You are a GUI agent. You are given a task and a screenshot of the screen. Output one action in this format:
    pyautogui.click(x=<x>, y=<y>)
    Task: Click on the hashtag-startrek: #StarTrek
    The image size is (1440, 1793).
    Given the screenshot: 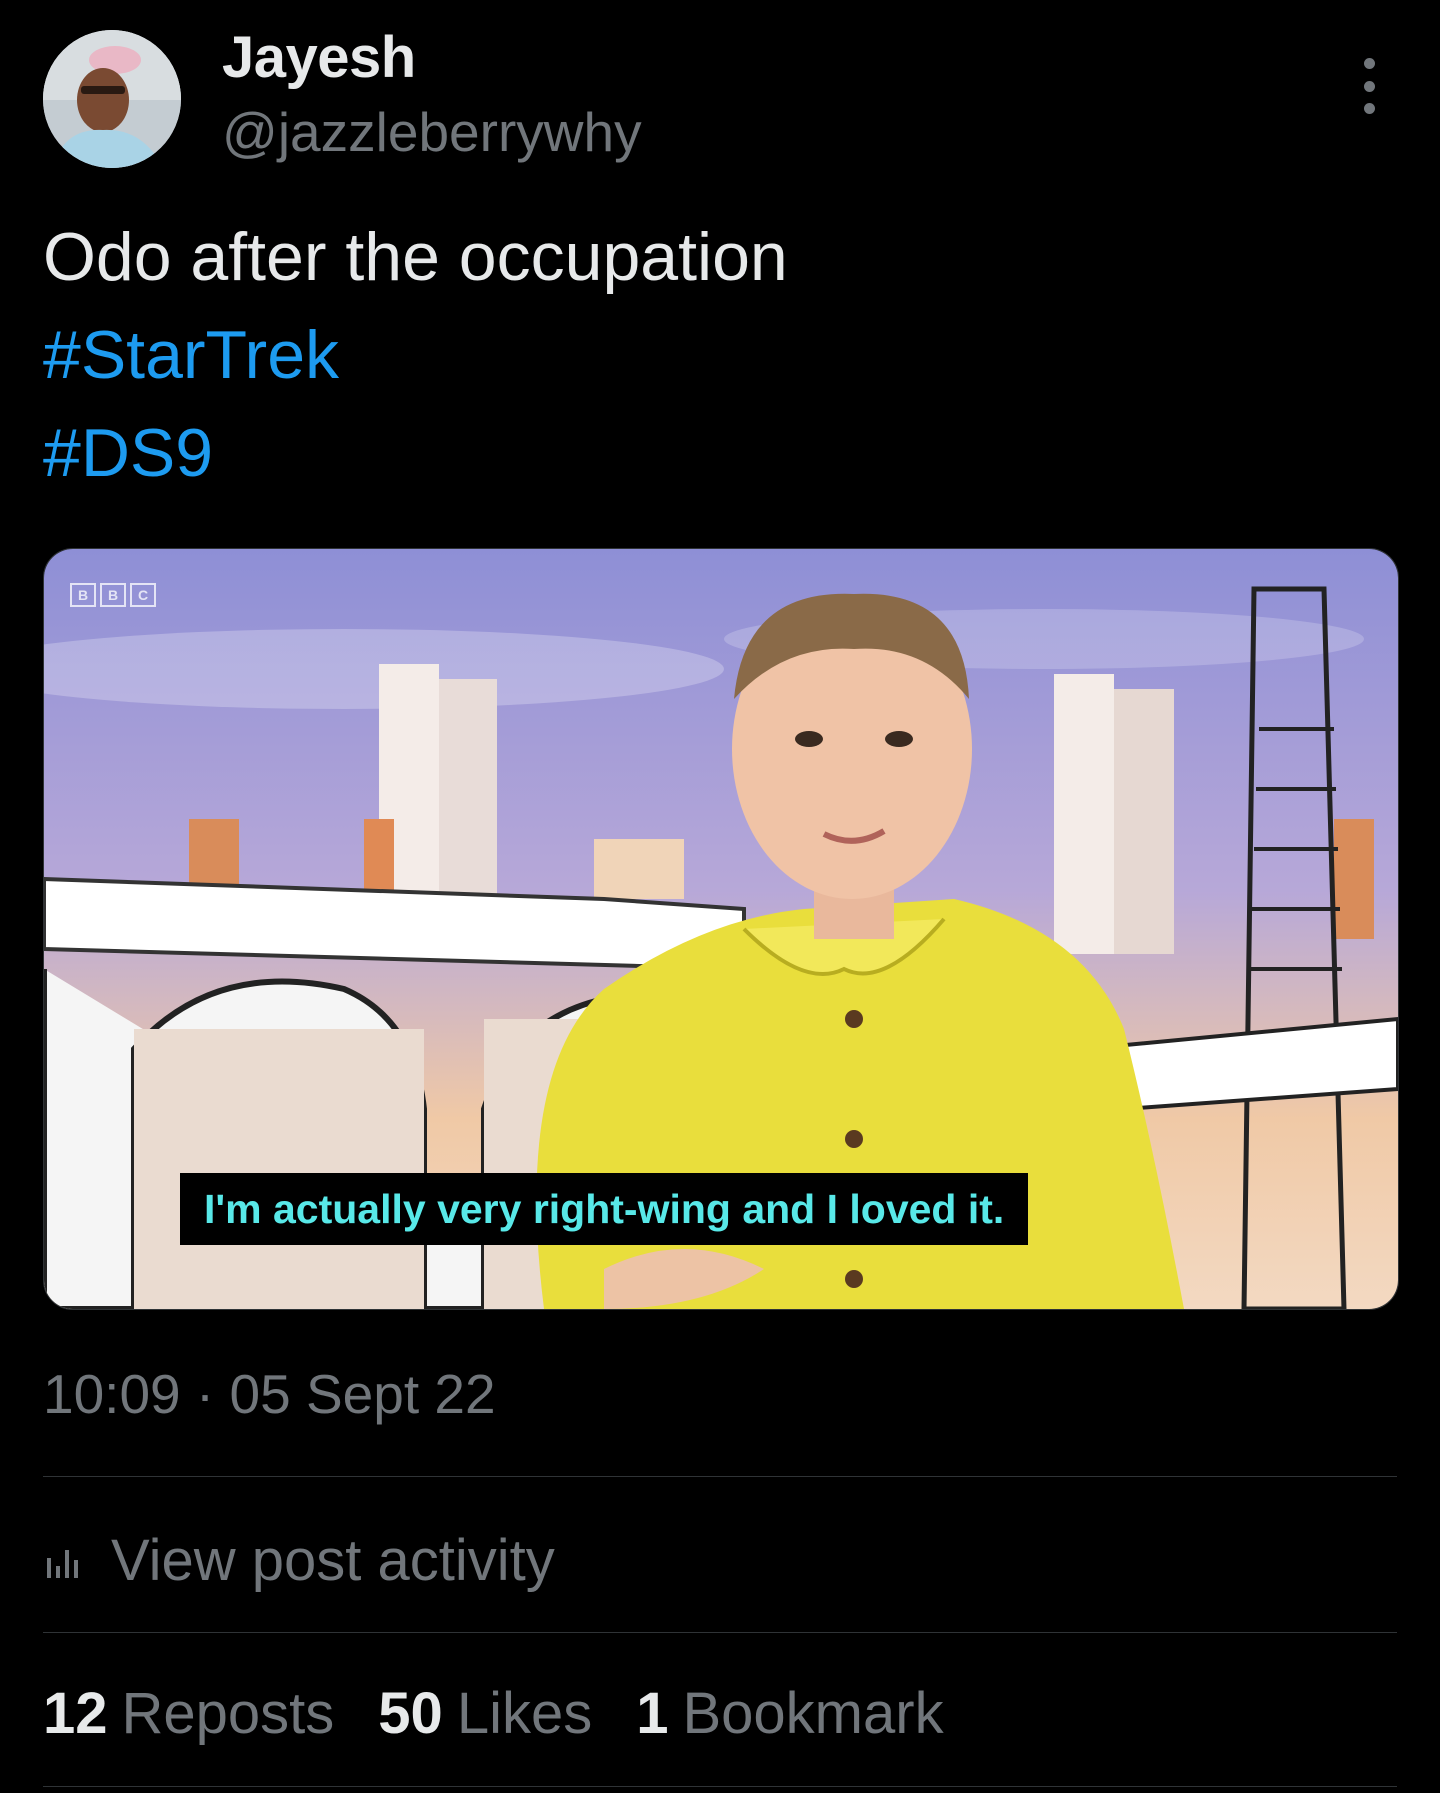 What is the action you would take?
    pyautogui.click(x=718, y=355)
    